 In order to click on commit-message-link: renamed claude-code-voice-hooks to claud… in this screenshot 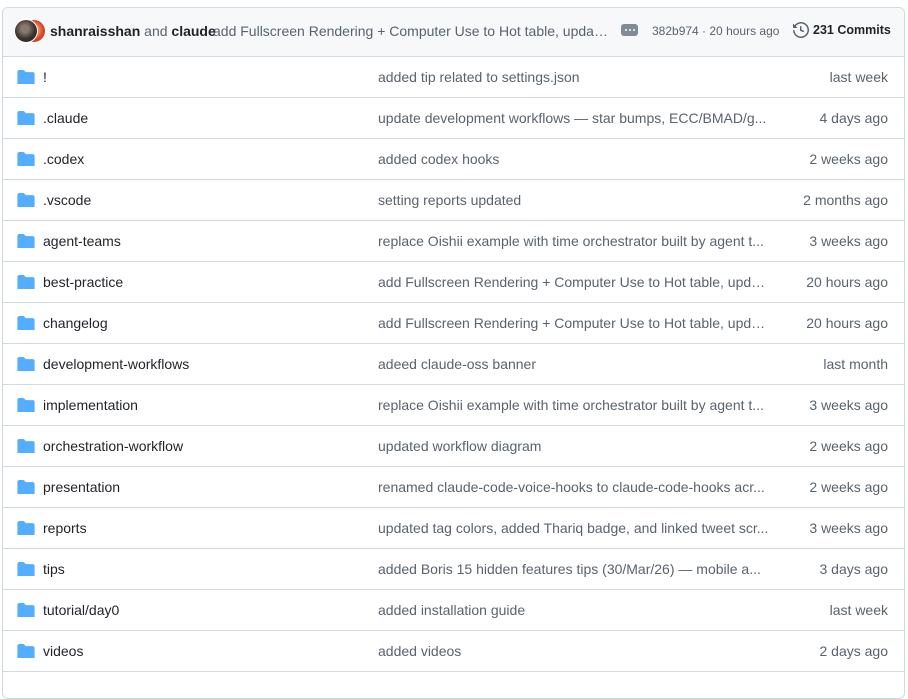, I will do `click(573, 487)`.